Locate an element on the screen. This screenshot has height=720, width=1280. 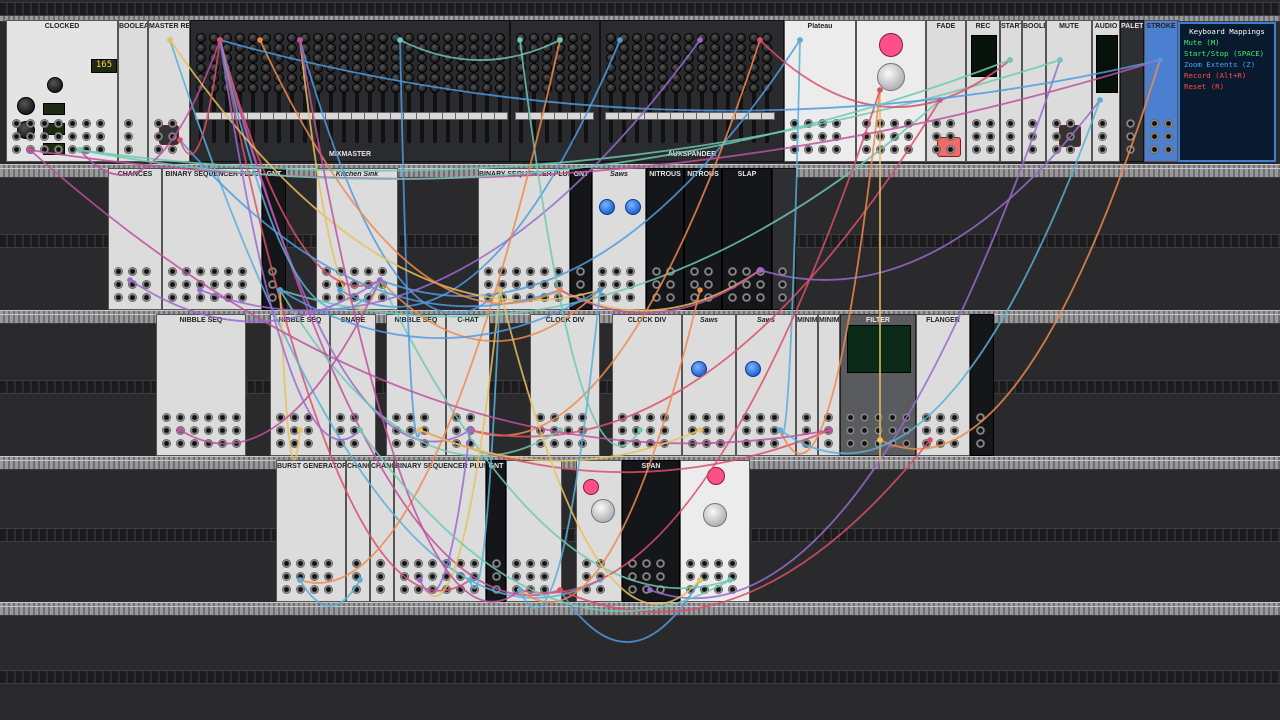
module-palette: PALETTE is located at coordinates (1132, 91).